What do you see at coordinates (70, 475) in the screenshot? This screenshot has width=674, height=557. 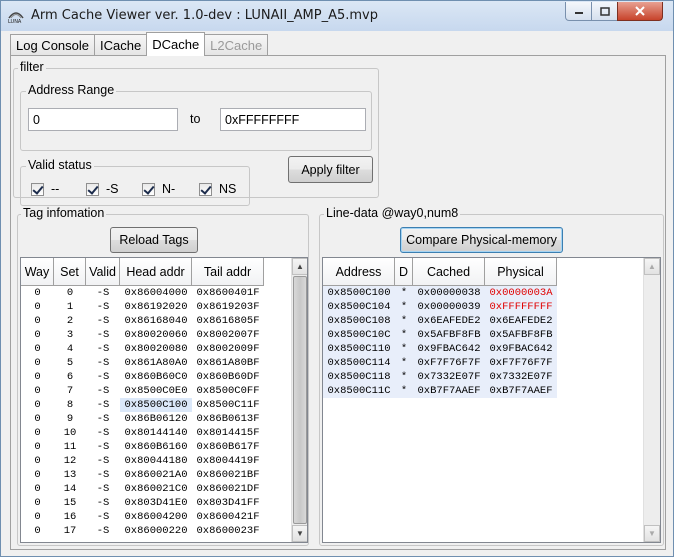 I see `cell-set: 13` at bounding box center [70, 475].